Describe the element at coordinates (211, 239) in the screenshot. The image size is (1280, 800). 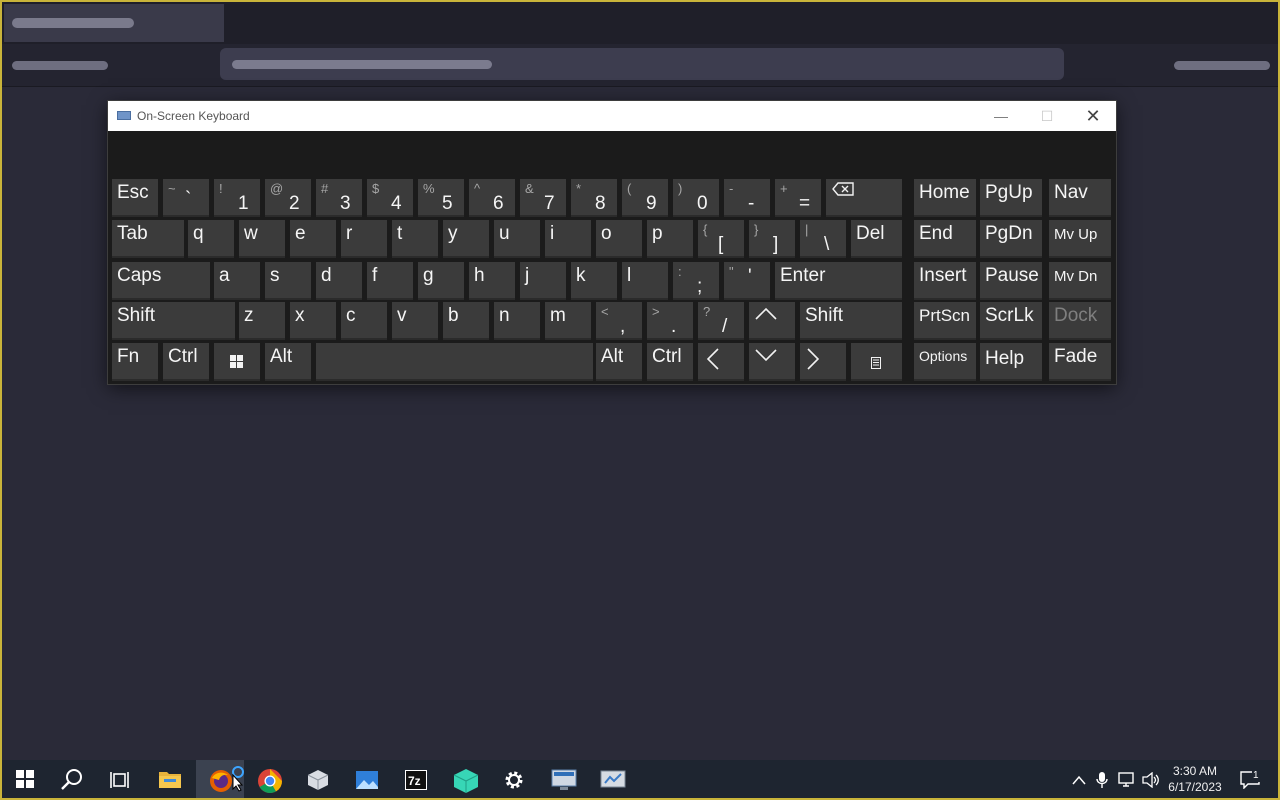
I see `key-q: q` at that location.